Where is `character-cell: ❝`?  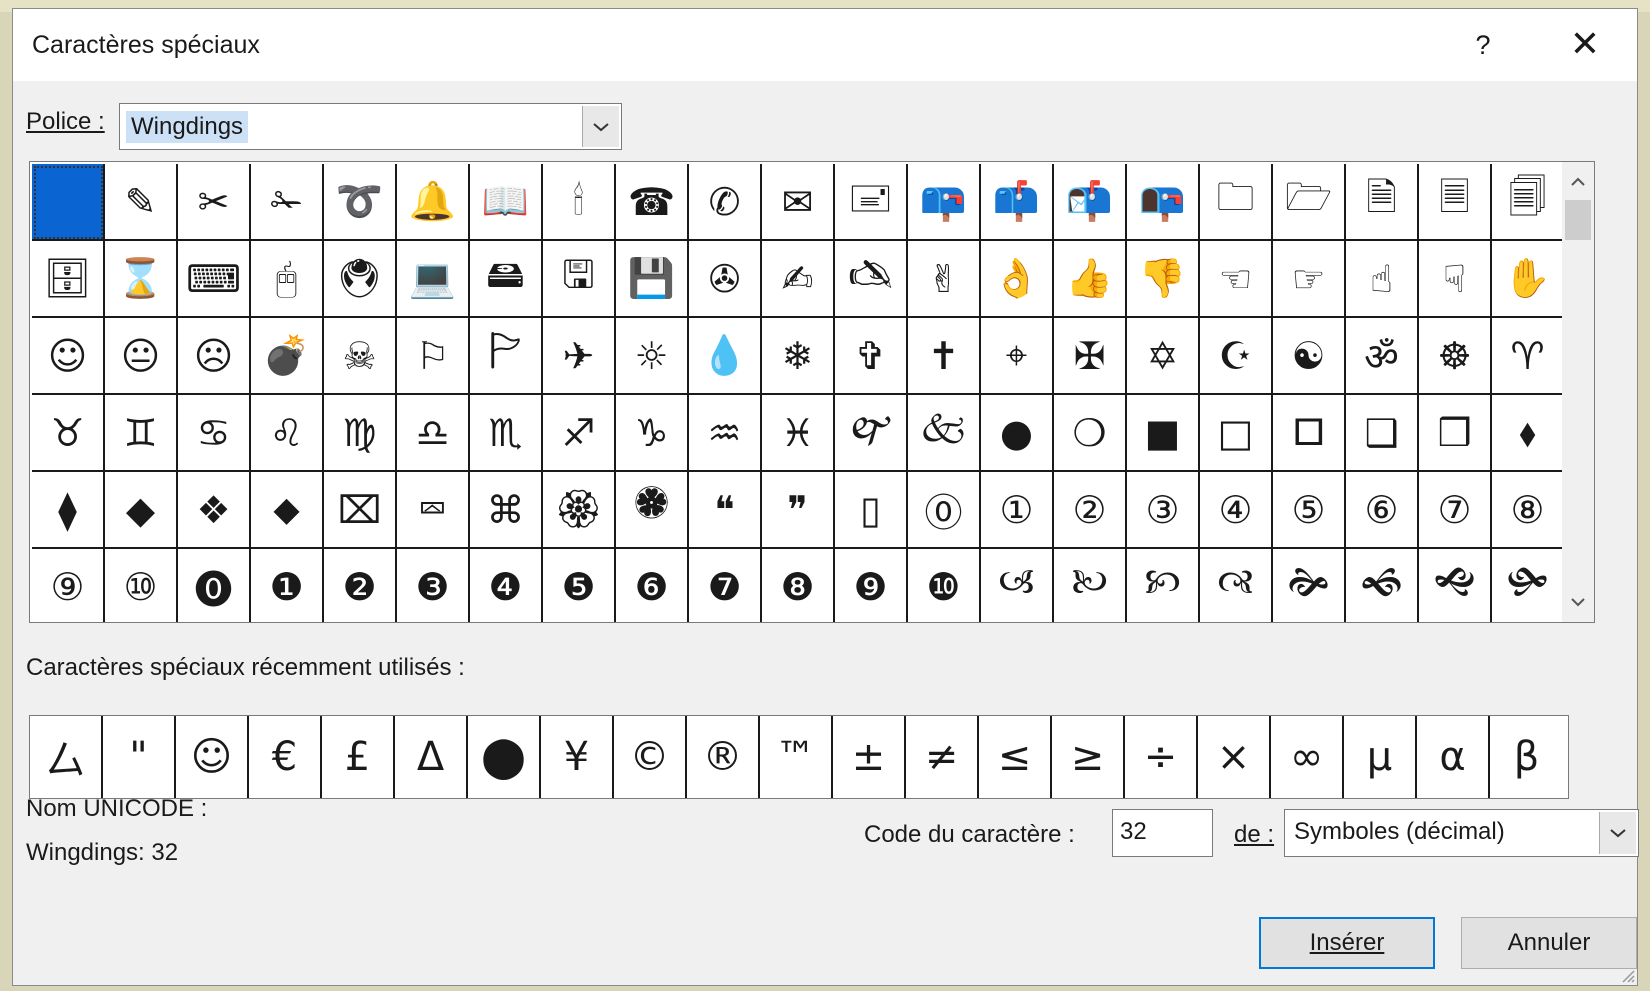
character-cell: ❝ is located at coordinates (725, 510).